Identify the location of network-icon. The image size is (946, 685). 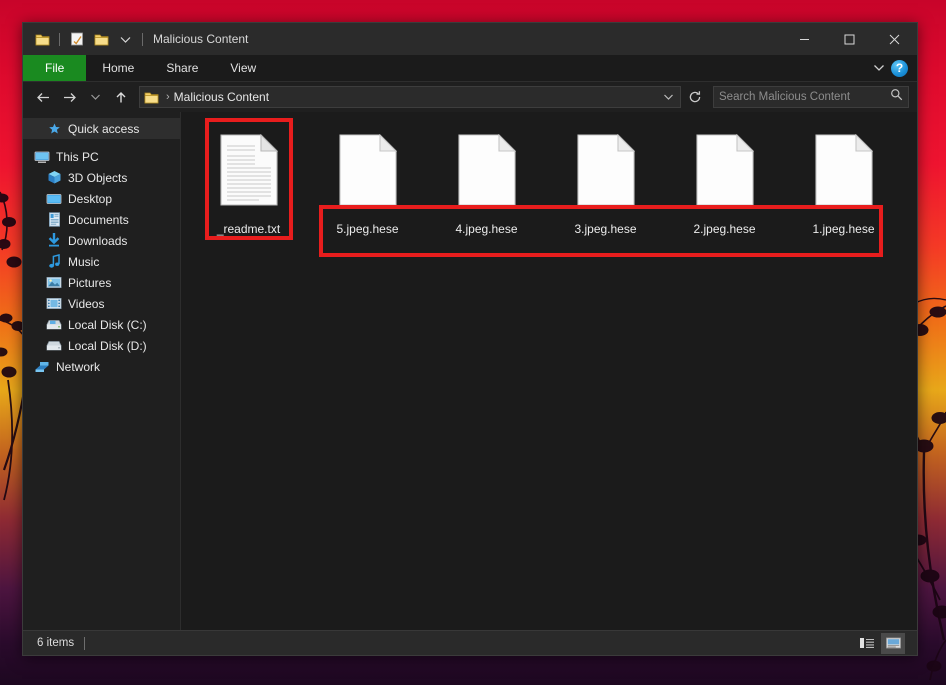
(42, 367).